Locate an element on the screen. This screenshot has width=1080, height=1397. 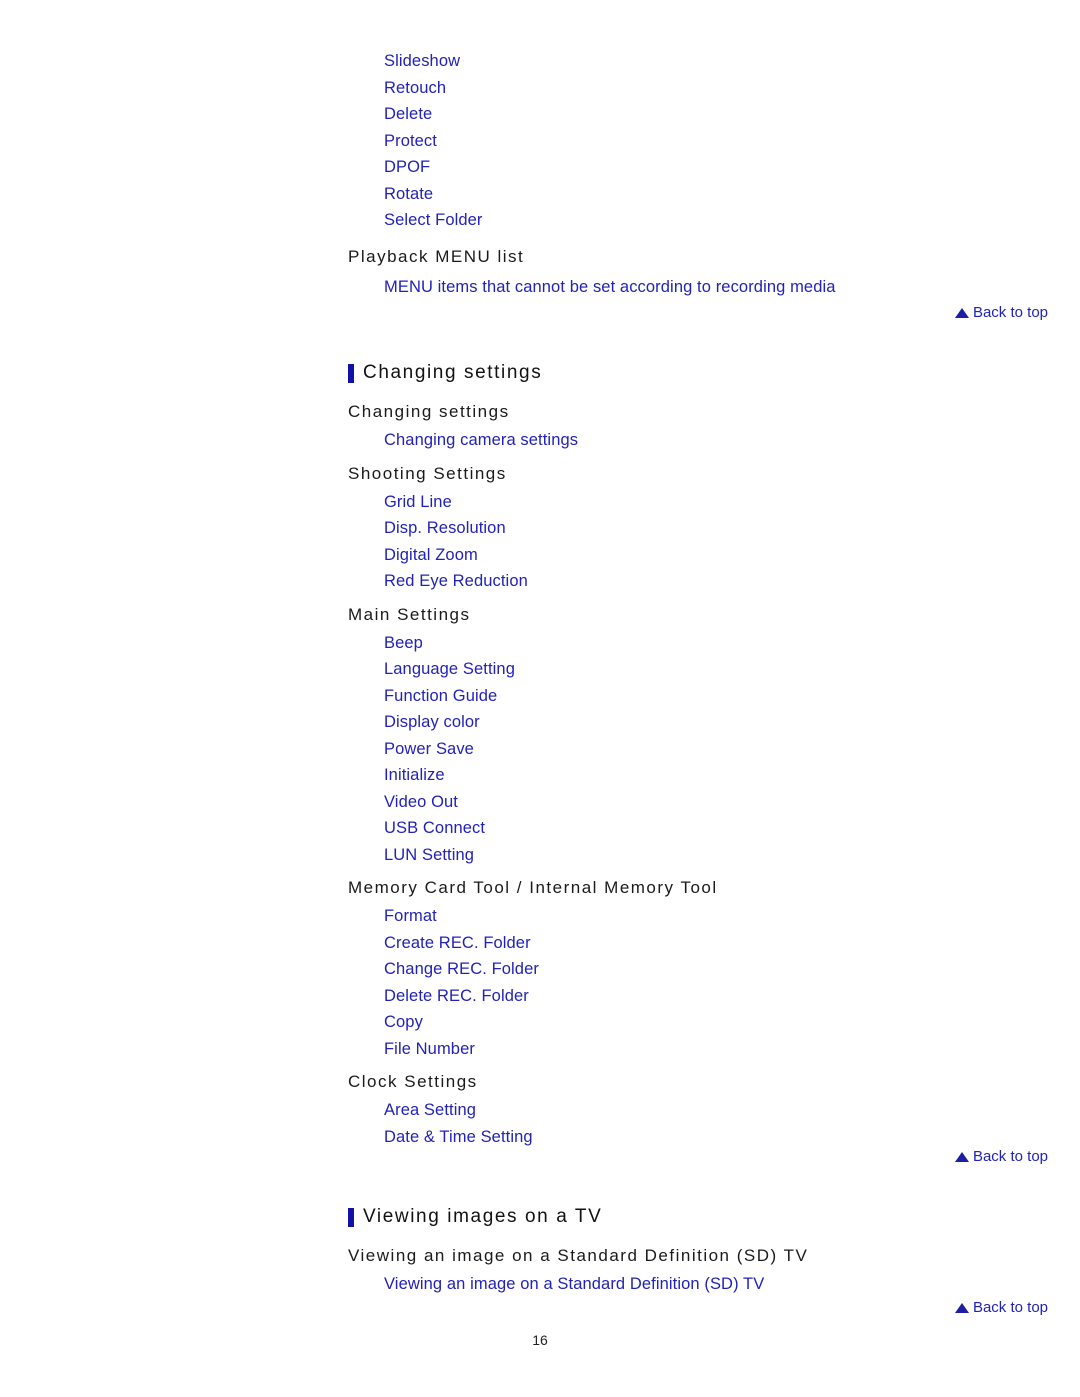
link-change-rec-folder: Change REC. Folder is located at coordinates (461, 969).